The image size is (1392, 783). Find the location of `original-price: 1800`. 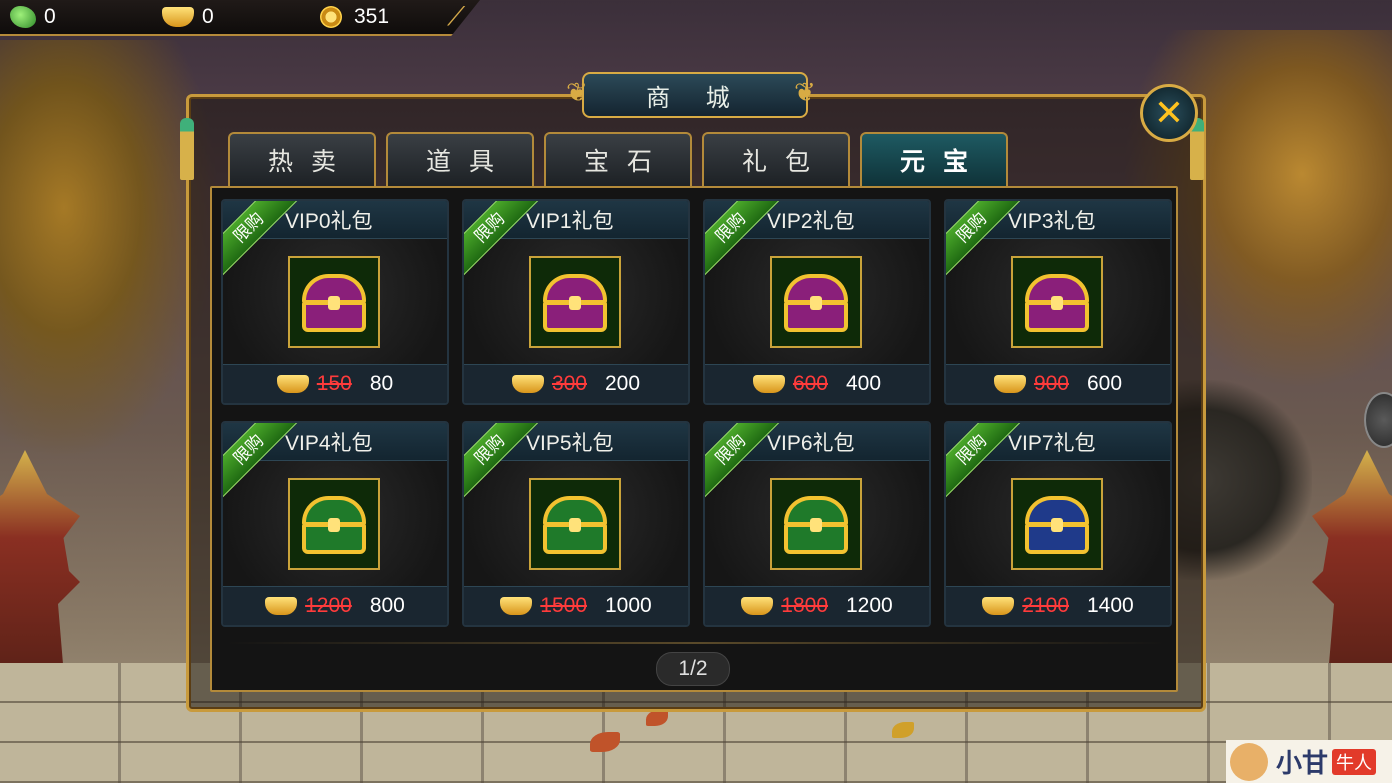

original-price: 1800 is located at coordinates (804, 605).